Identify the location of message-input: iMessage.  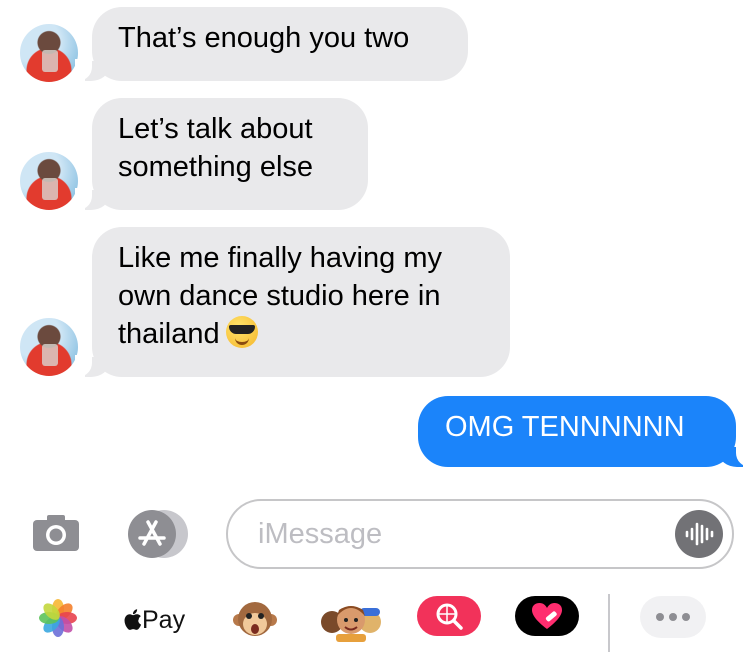
(480, 534).